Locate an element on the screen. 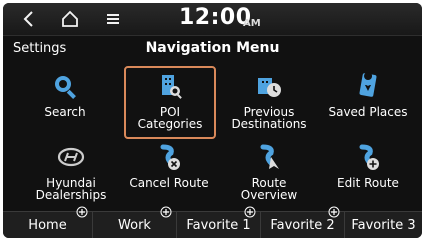  search-icon is located at coordinates (65, 86).